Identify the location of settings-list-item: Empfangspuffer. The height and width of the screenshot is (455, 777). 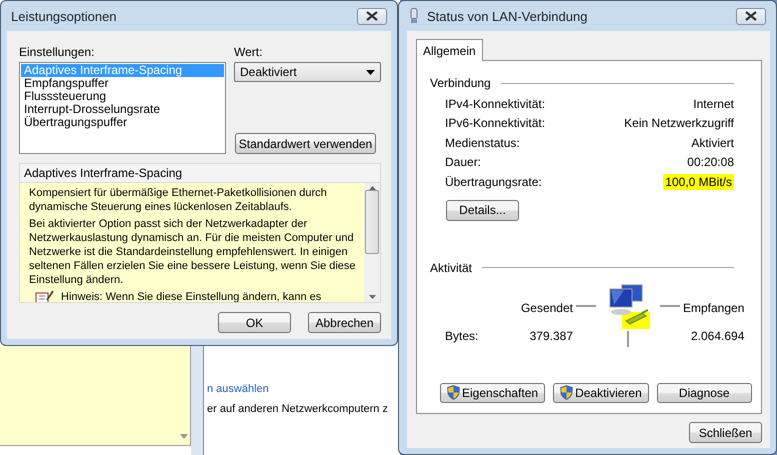
(122, 83).